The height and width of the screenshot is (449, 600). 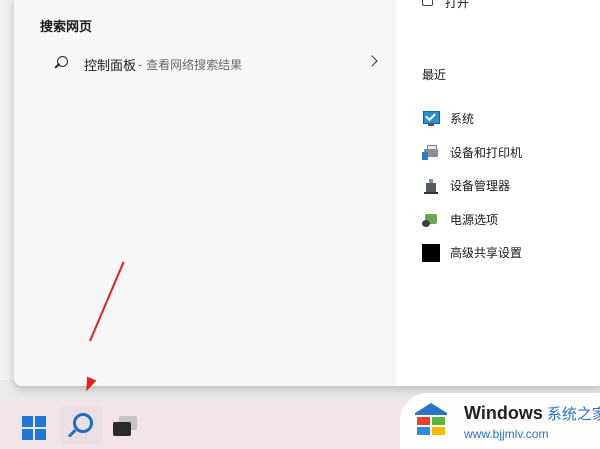 I want to click on recent-item-label: 系统, so click(x=462, y=119).